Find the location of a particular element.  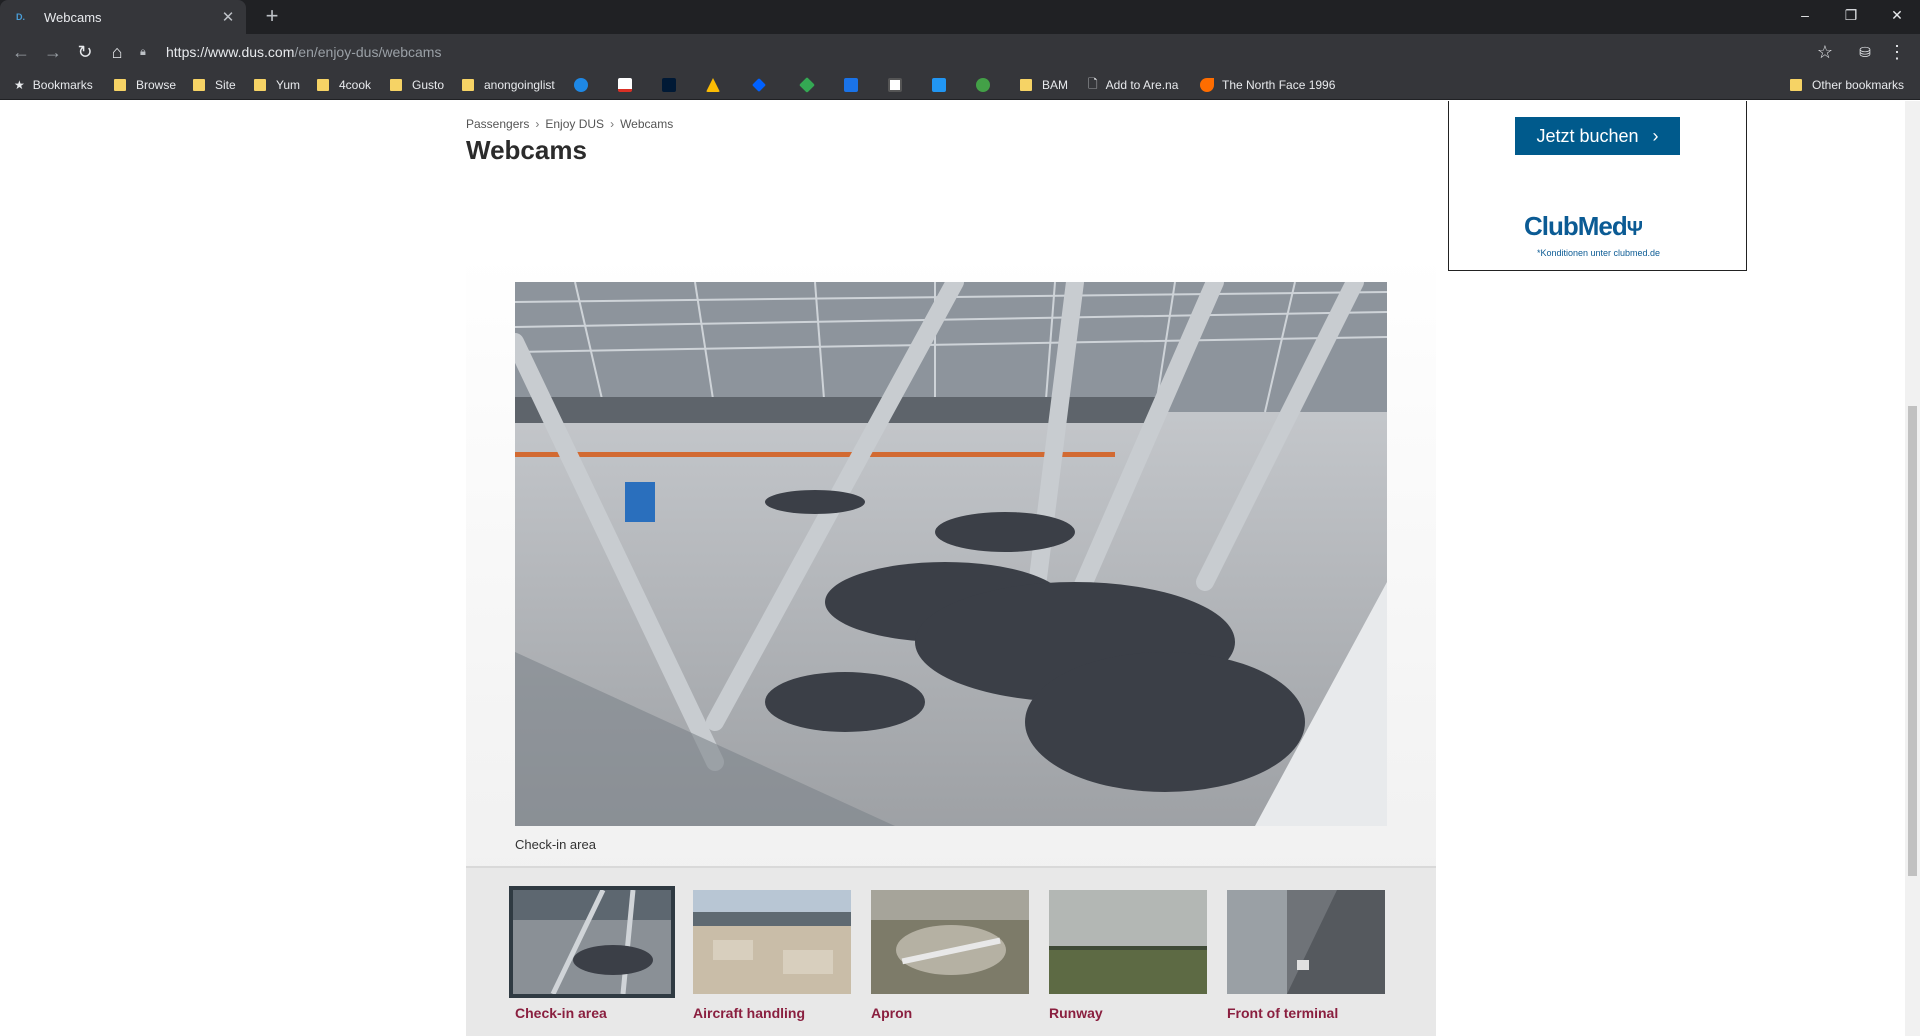

bookmark-anongoinglist: anongoinglist is located at coordinates (508, 85).